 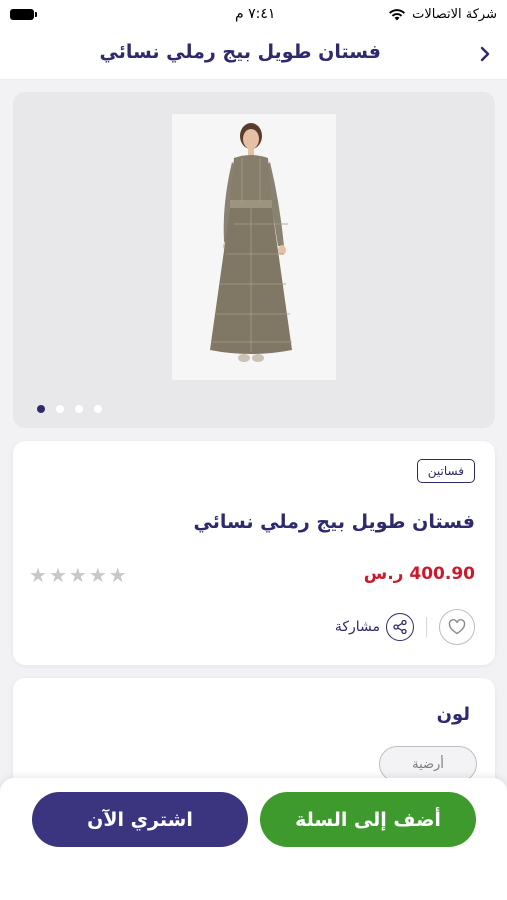 I want to click on app-header: فستان طويل بيج رملي نسائي, so click(x=253, y=54).